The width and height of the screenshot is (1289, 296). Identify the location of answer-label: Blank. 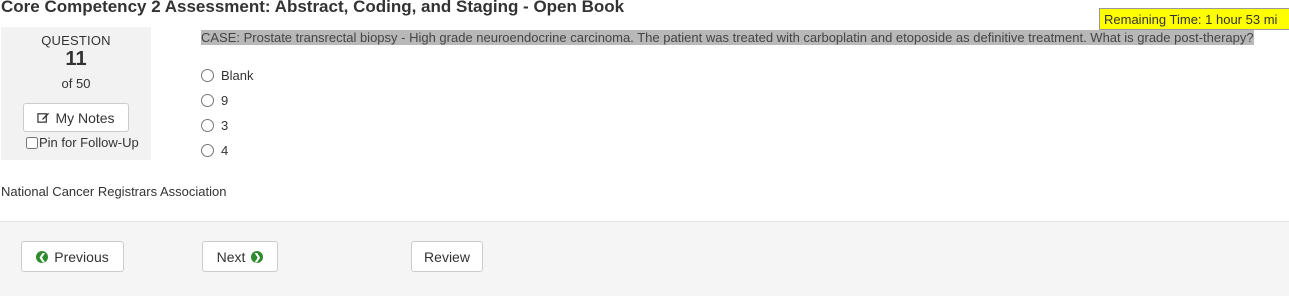
(237, 75).